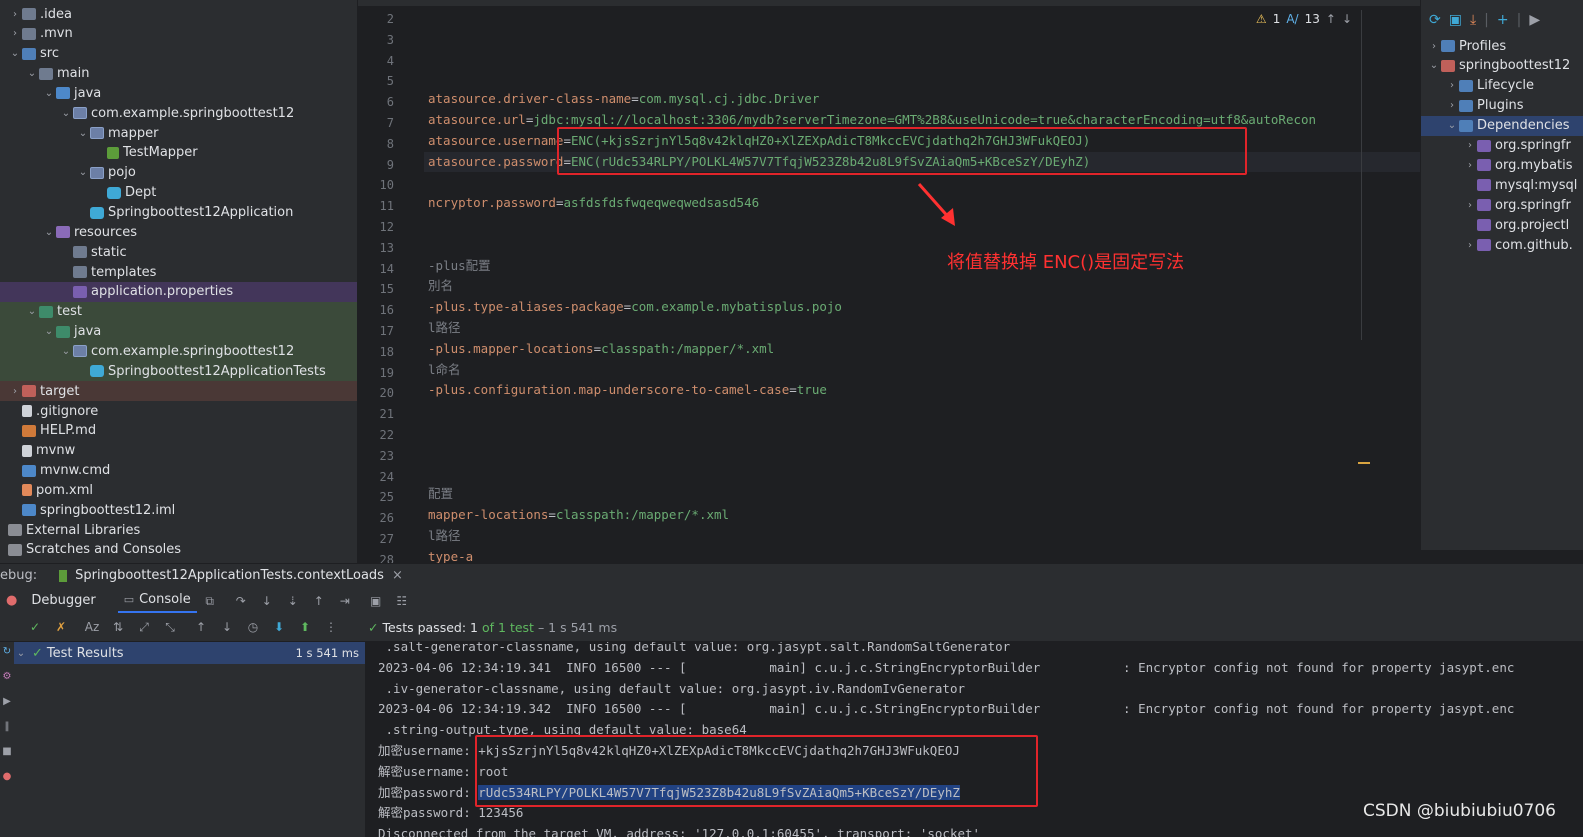 The image size is (1583, 837). I want to click on maven-tree-item: ⌄ springboottest12, so click(1502, 66).